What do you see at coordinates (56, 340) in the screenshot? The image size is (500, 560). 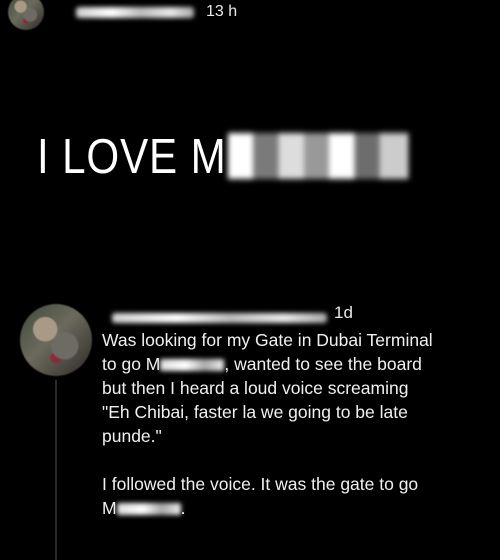 I see `commenter-avatar` at bounding box center [56, 340].